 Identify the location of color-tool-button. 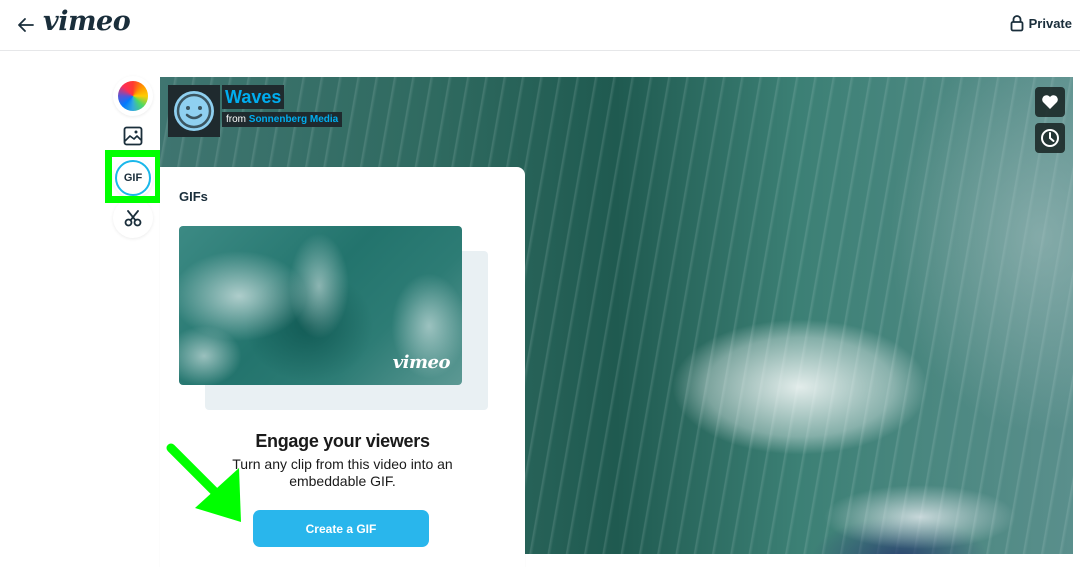
(133, 96).